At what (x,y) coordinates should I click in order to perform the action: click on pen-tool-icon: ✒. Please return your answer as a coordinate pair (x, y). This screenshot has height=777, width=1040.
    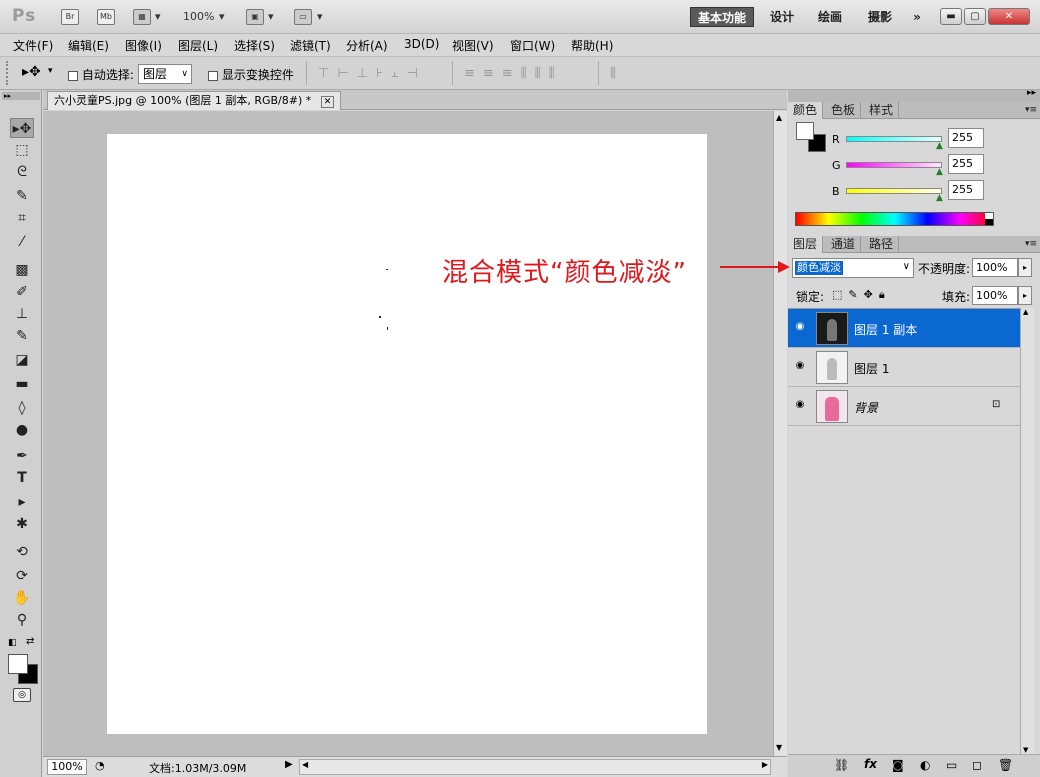
    Looking at the image, I should click on (22, 456).